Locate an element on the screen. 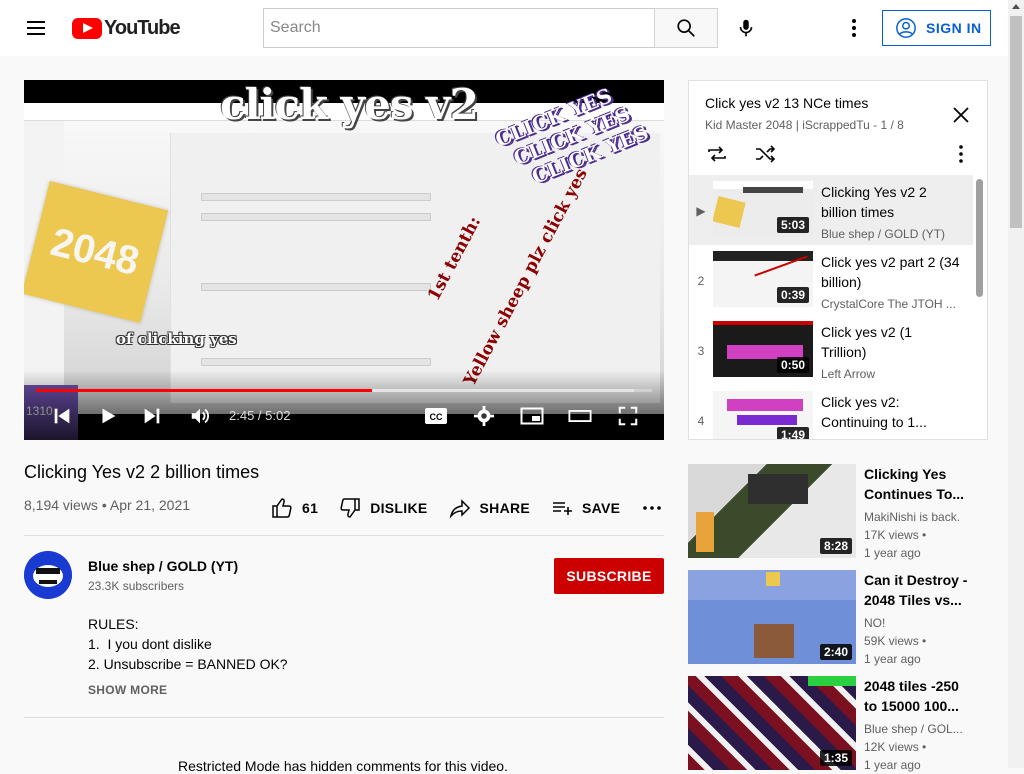 This screenshot has width=1024, height=774. playlist-item-index: 3 is located at coordinates (701, 351).